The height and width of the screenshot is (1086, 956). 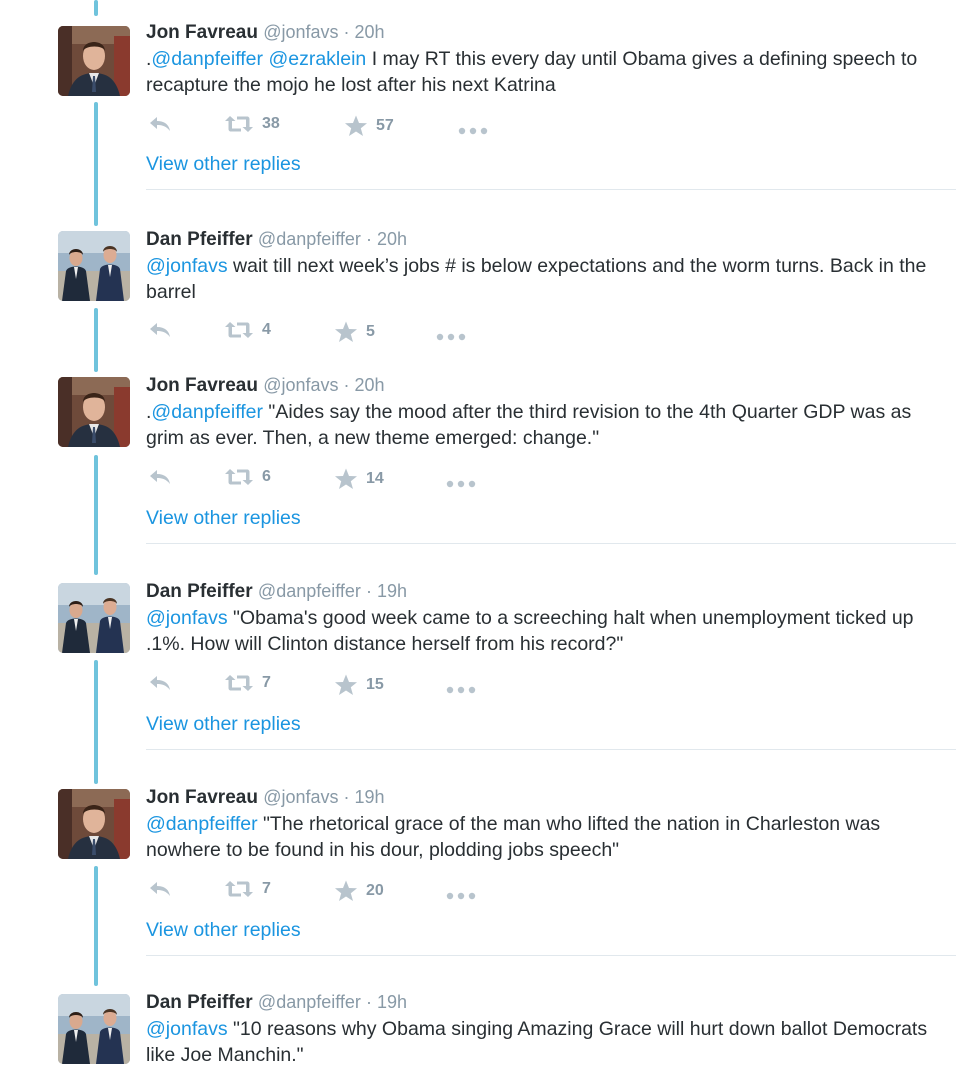 I want to click on tweet-actions: 6 14, so click(x=326, y=479).